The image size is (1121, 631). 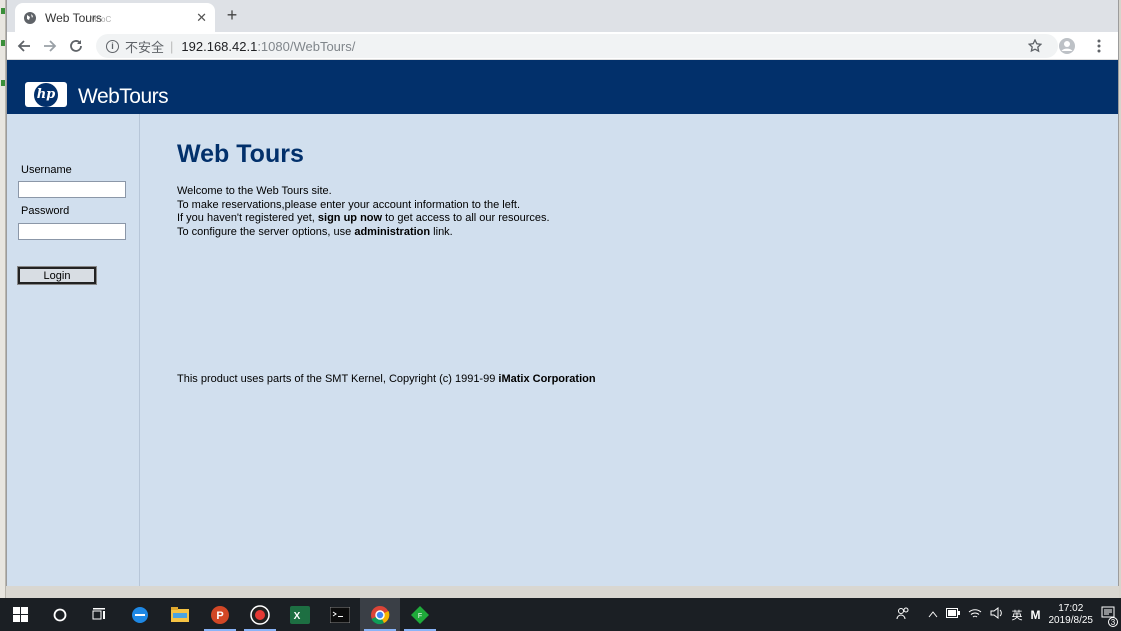 I want to click on star-icon, so click(x=1035, y=46).